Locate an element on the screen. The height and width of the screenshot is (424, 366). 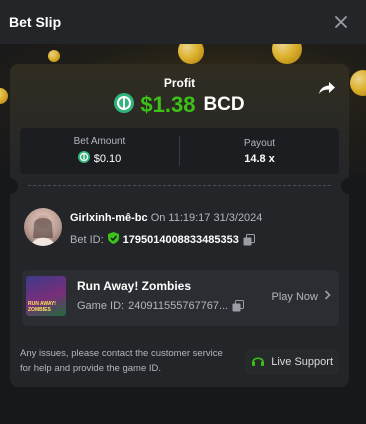
bet-id-line: Bet ID: 1795014008833485353 is located at coordinates (162, 239).